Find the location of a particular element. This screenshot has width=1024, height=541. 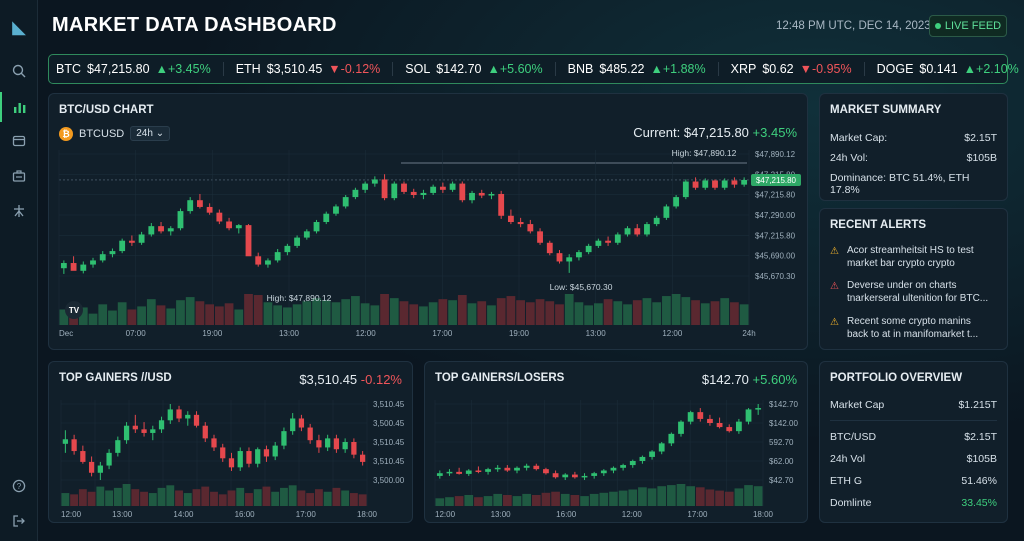

ticker-item: SOL $142.70 ▲+5.60% is located at coordinates (480, 69).